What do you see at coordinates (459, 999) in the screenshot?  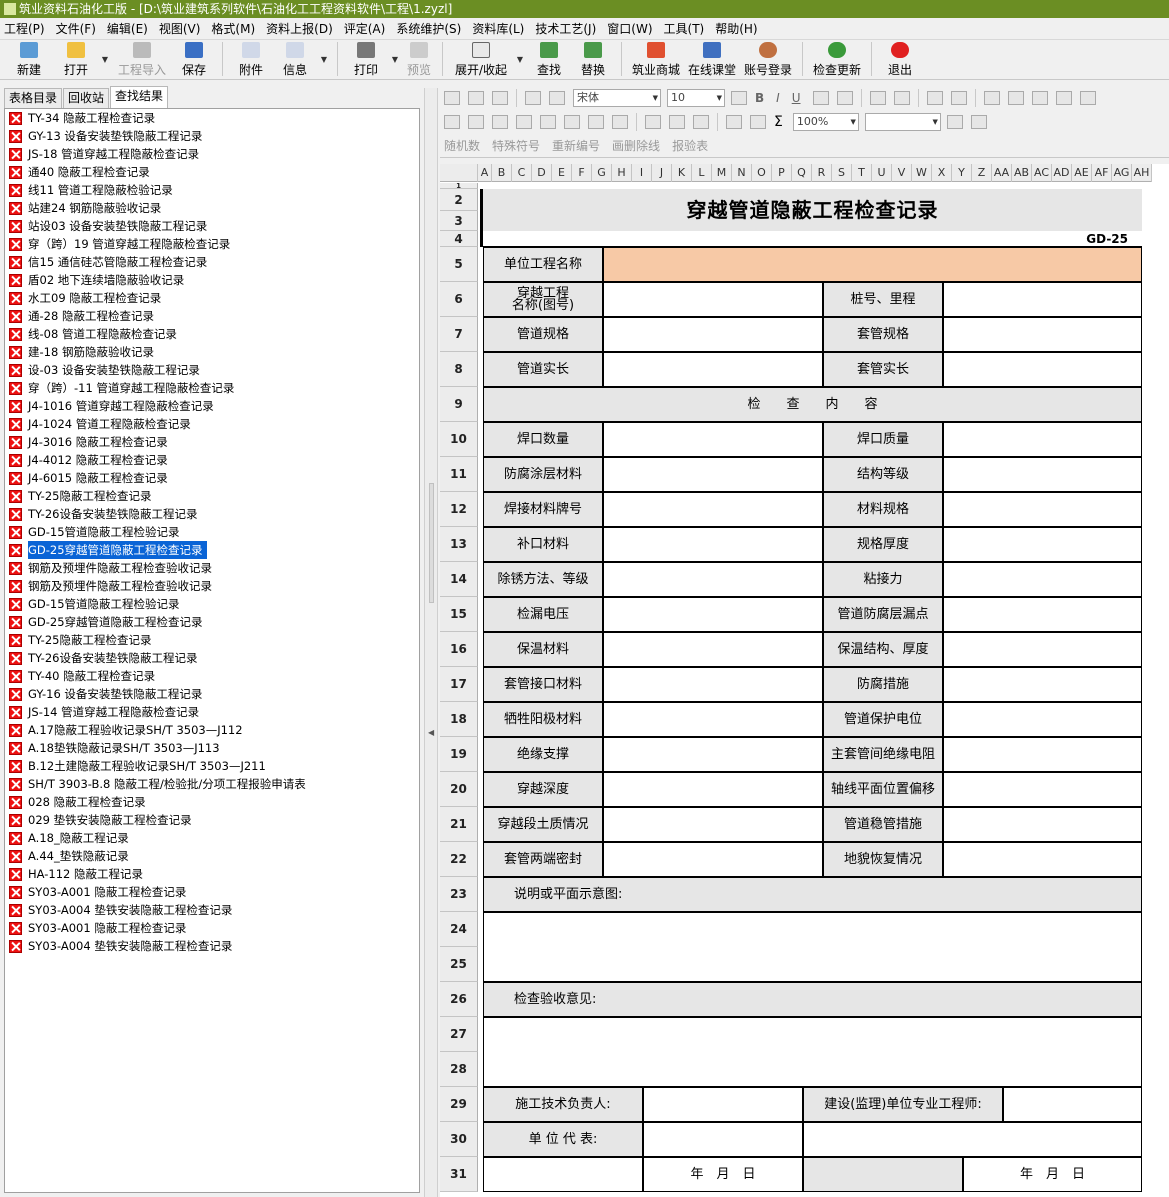 I see `row-header-cell: 26` at bounding box center [459, 999].